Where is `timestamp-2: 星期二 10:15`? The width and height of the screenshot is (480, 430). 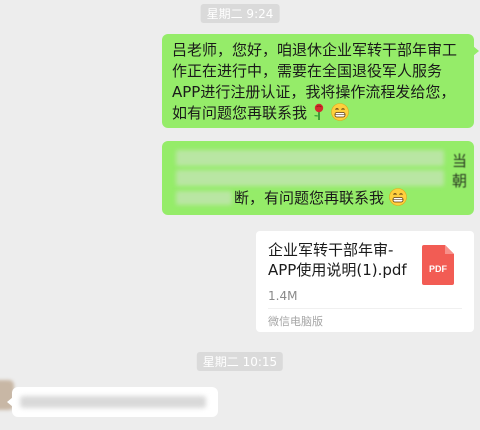
timestamp-2: 星期二 10:15 is located at coordinates (240, 361).